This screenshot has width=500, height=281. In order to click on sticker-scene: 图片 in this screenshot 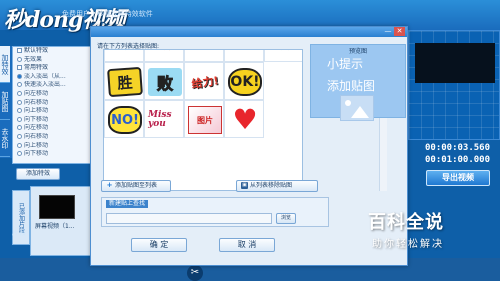, I will do `click(205, 120)`.